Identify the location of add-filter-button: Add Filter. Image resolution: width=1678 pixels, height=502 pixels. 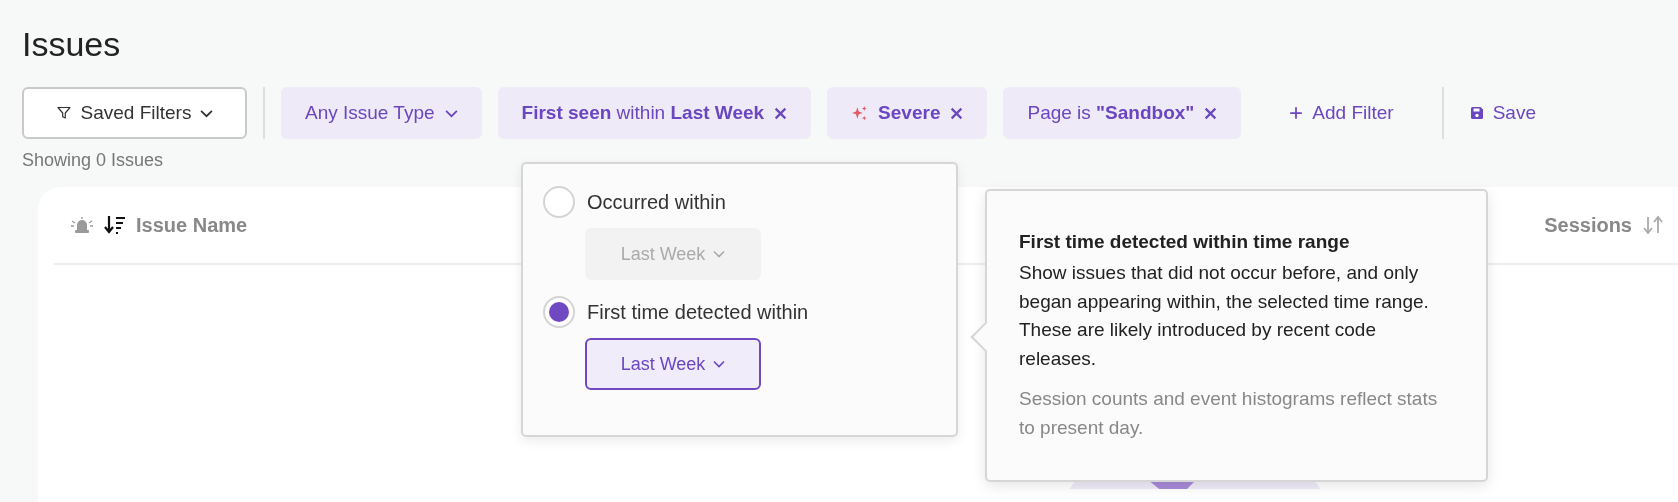
(1341, 113).